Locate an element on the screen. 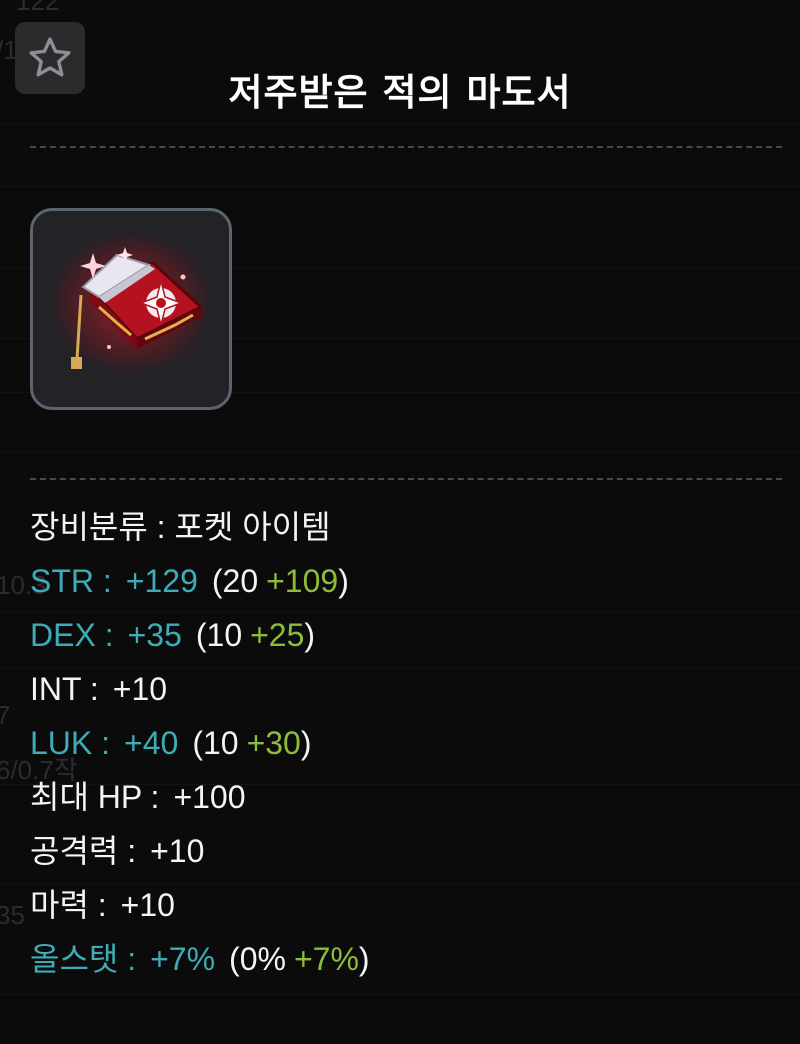 The image size is (800, 1044). stat-all-stat: 올스탯 : +7% (0% +7%) is located at coordinates (200, 959).